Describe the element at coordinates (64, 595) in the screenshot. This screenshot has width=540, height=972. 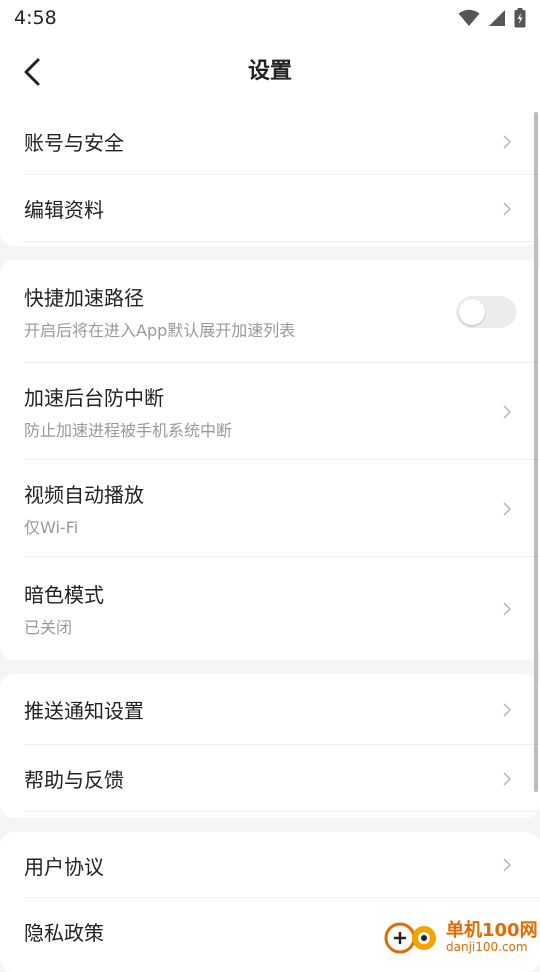
I see `settings-item-label: 暗色模式` at that location.